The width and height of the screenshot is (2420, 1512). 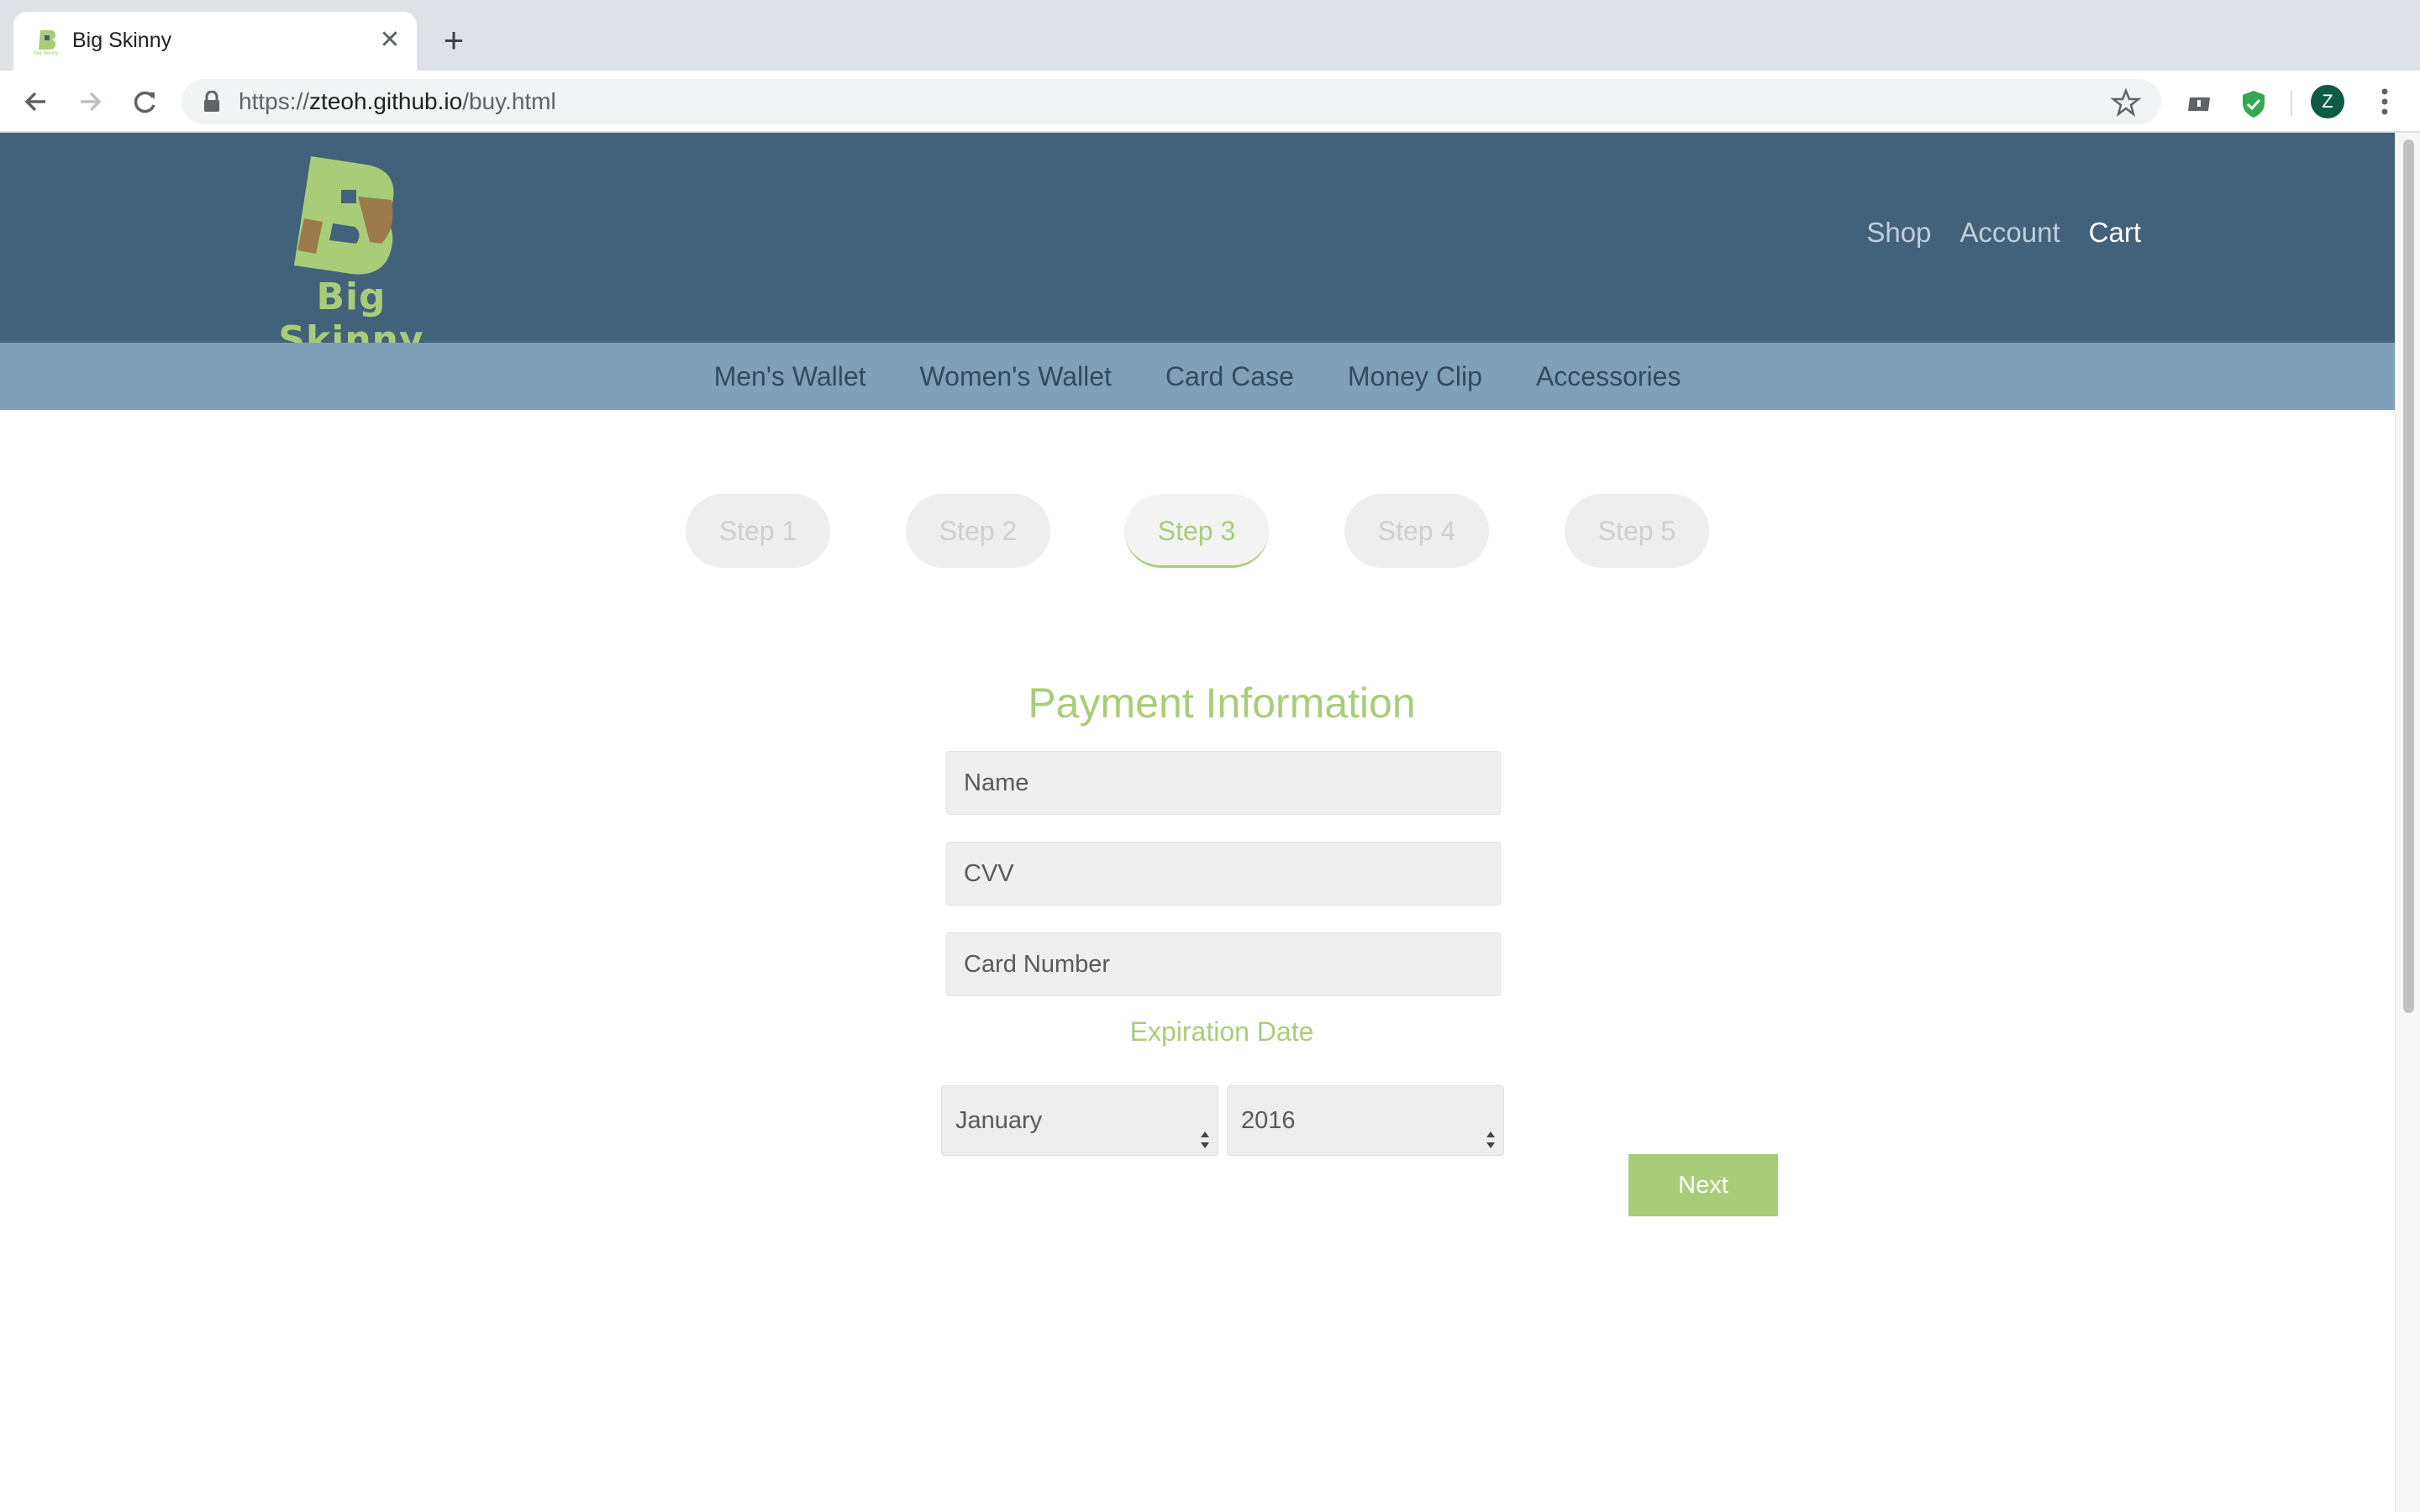 What do you see at coordinates (2385, 101) in the screenshot?
I see `kebab-menu-icon` at bounding box center [2385, 101].